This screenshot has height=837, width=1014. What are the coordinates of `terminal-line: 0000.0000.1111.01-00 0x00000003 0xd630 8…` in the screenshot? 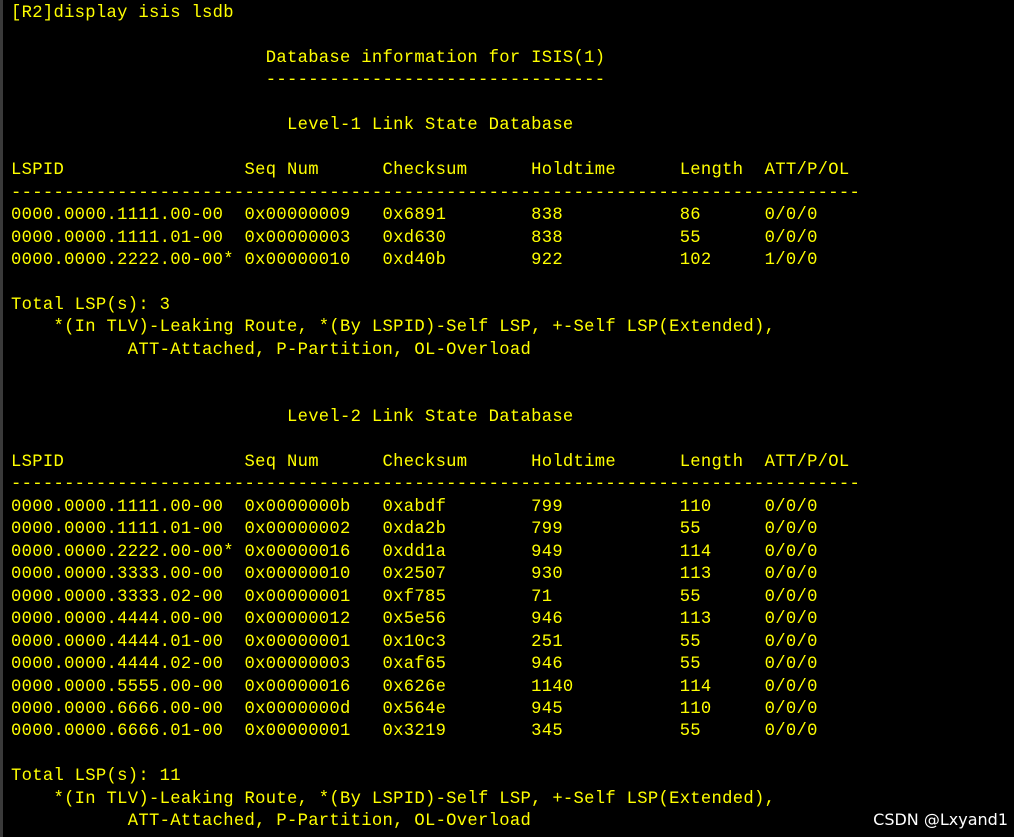 It's located at (414, 238).